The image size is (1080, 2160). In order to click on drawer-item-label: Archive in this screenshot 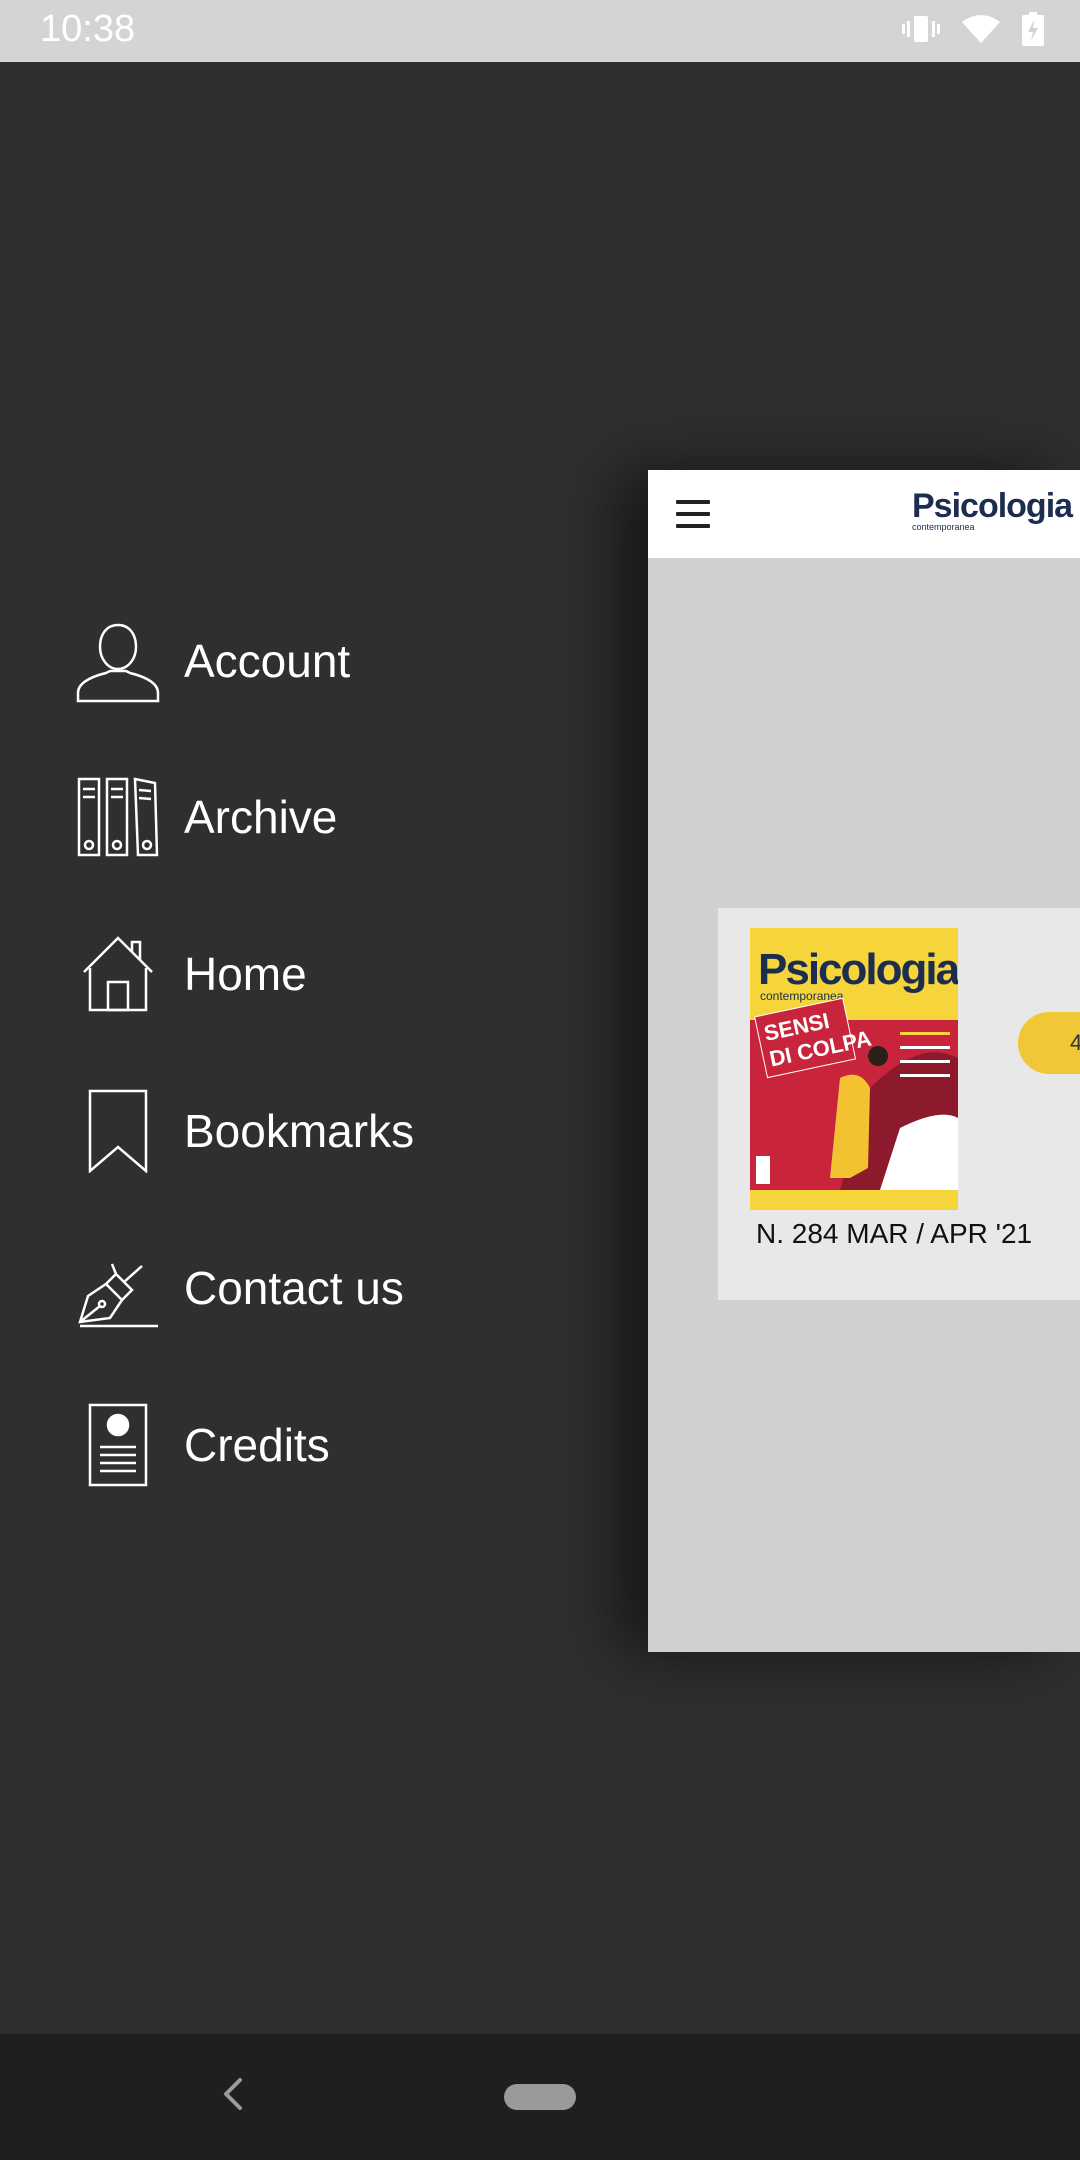, I will do `click(261, 817)`.